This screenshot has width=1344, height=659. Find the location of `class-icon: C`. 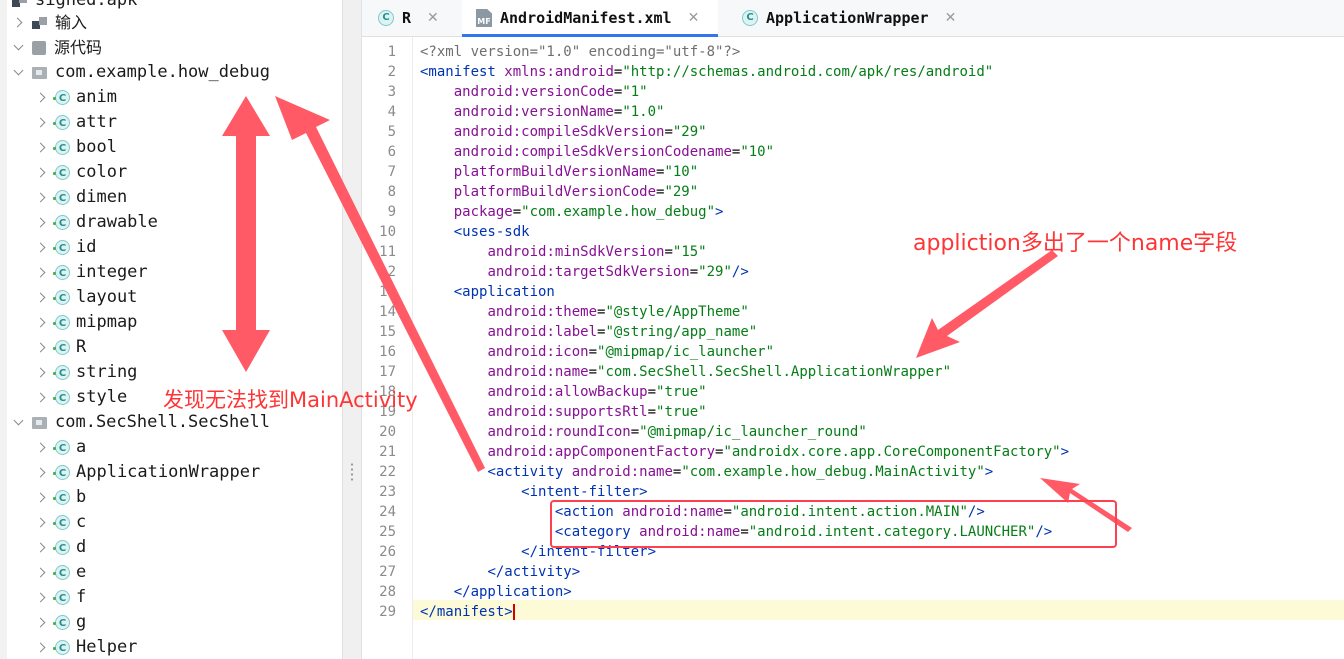

class-icon: C is located at coordinates (61, 597).